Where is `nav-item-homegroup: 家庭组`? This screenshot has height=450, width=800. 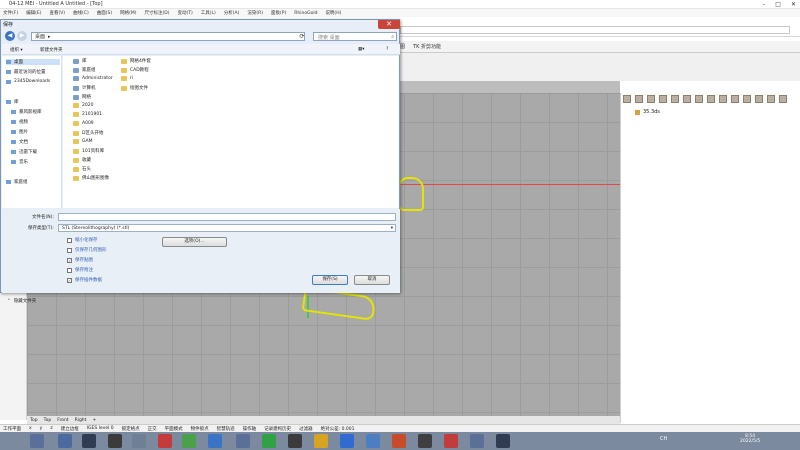
nav-item-homegroup: 家庭组 is located at coordinates (17, 182).